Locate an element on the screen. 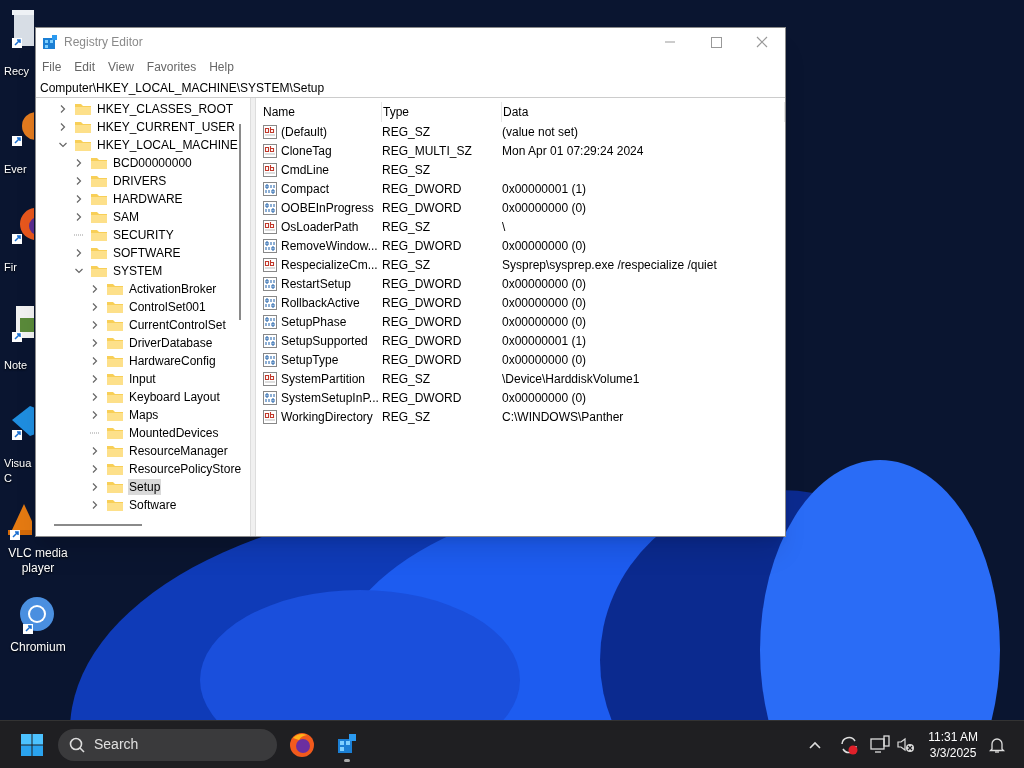  value-name: SetupSupported is located at coordinates (324, 340).